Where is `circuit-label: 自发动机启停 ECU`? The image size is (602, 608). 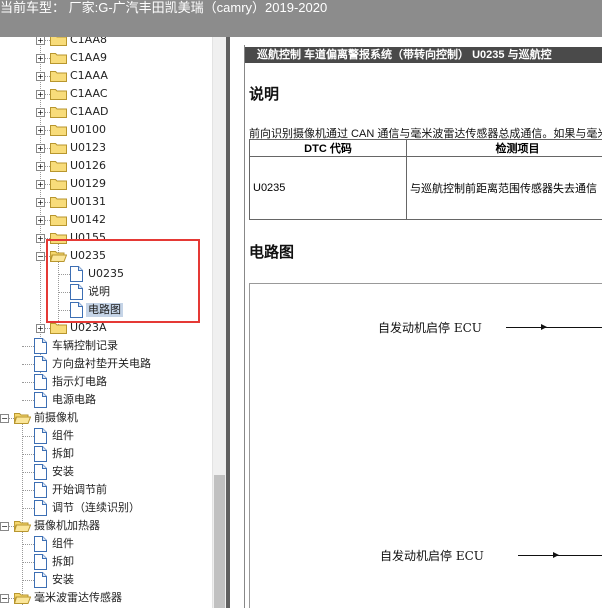
circuit-label: 自发动机启停 ECU is located at coordinates (430, 328).